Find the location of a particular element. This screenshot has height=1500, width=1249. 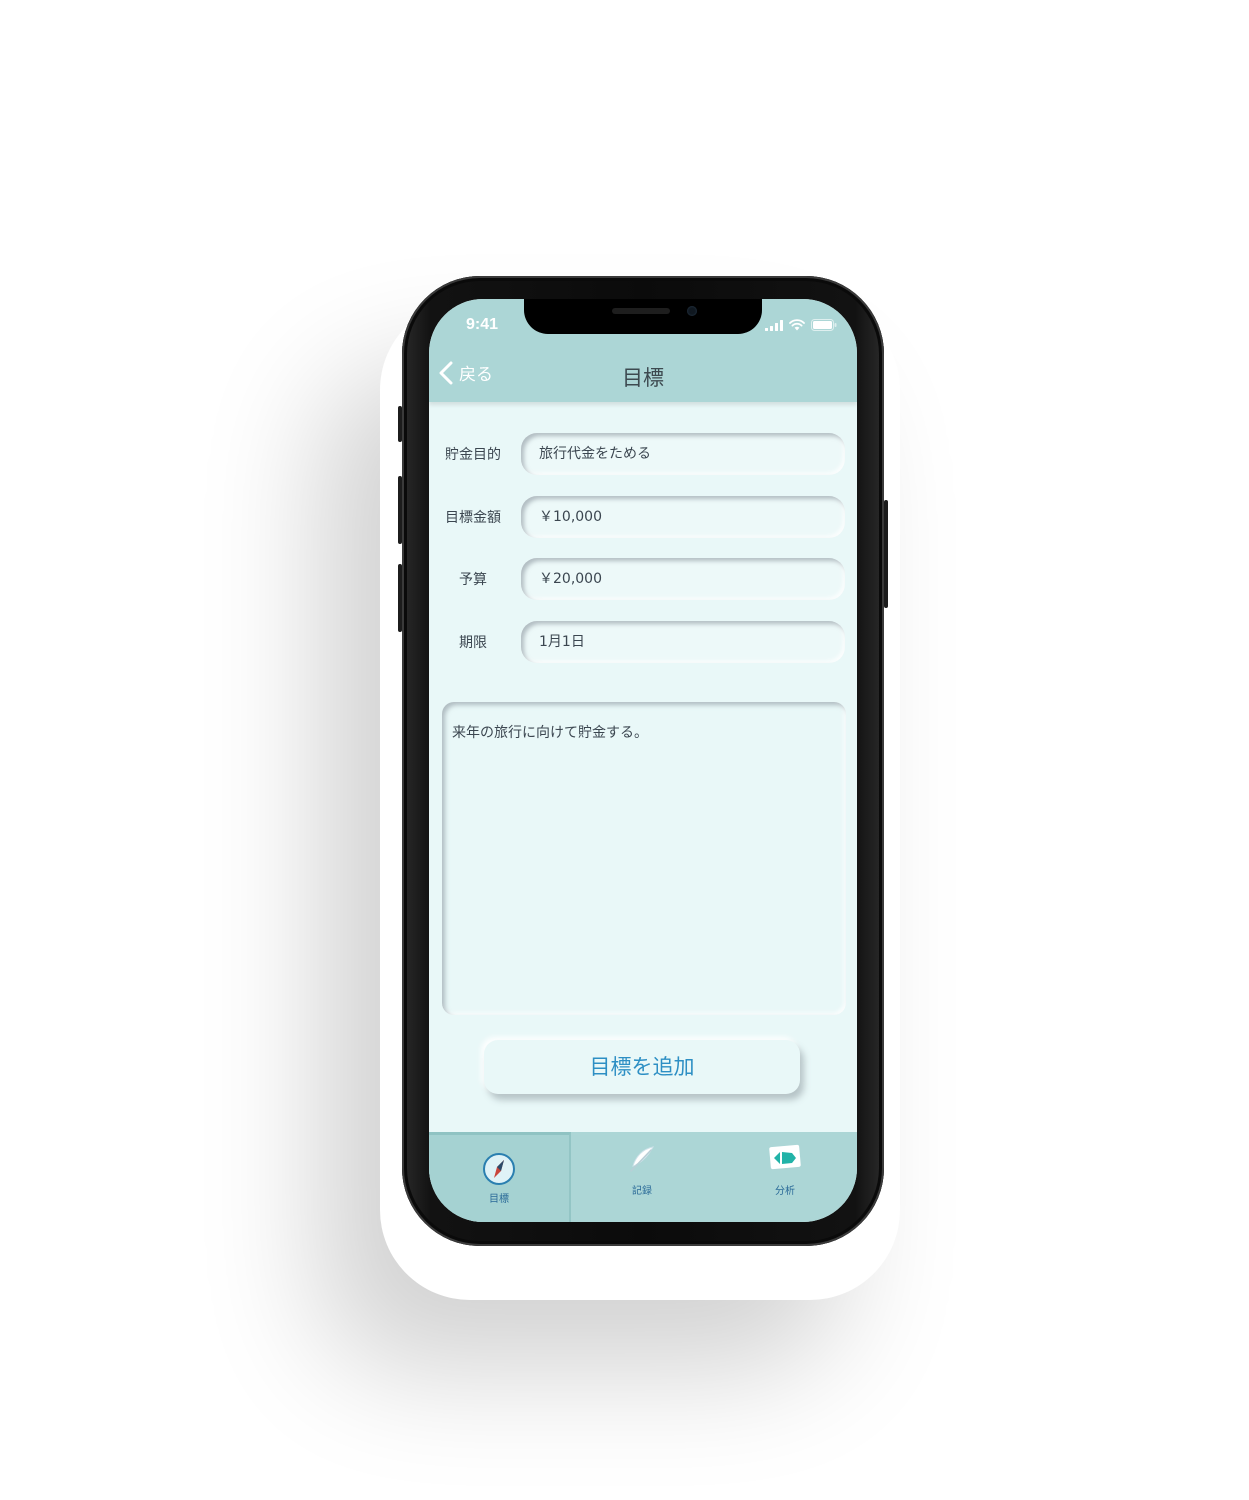

wifi-icon is located at coordinates (797, 325).